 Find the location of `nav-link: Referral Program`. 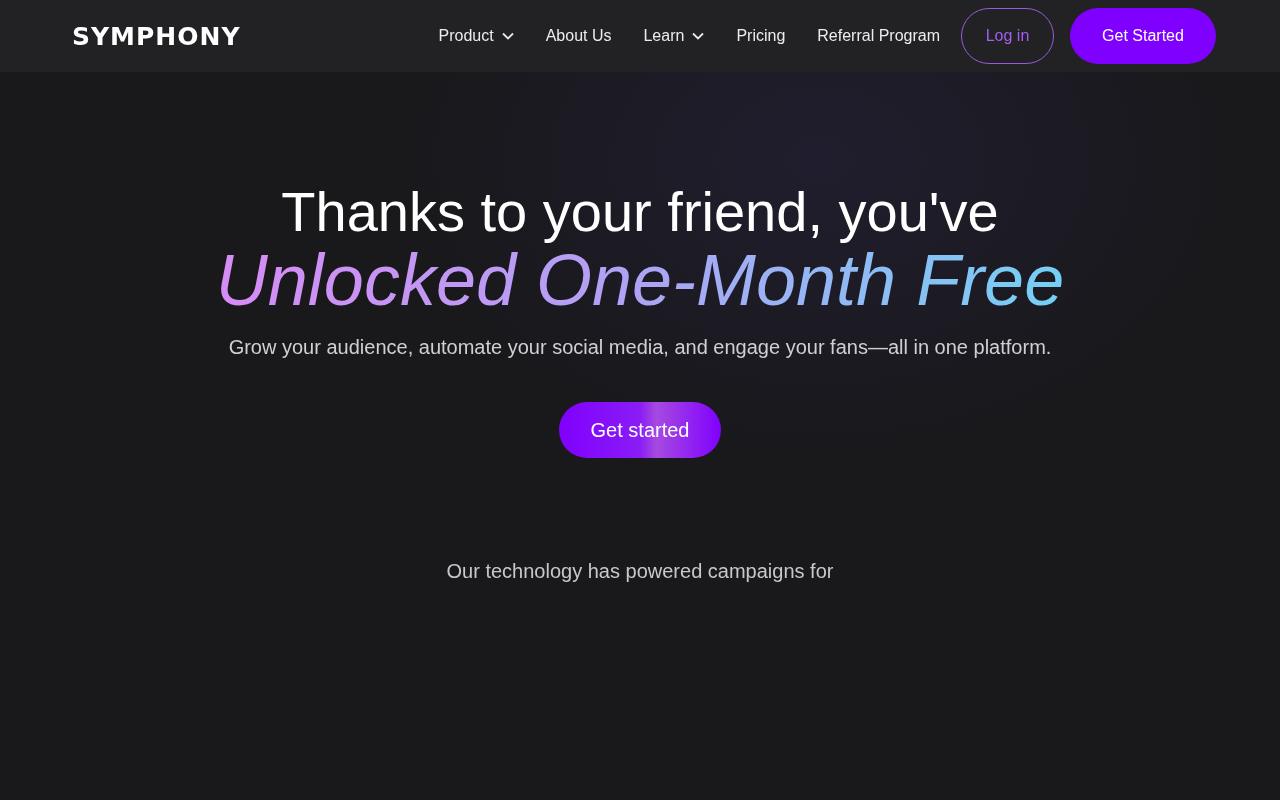

nav-link: Referral Program is located at coordinates (878, 36).